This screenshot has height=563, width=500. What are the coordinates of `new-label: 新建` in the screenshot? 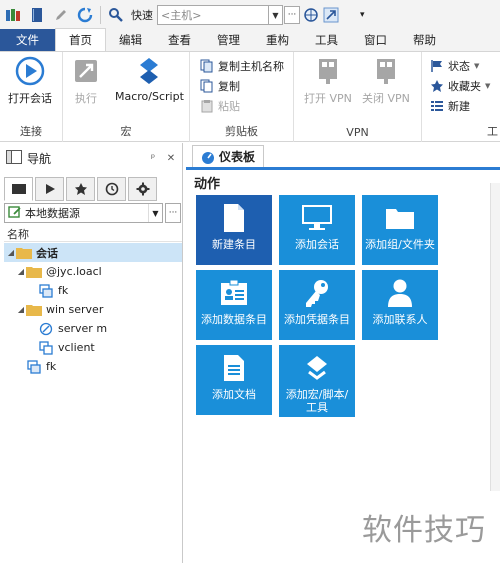 It's located at (459, 106).